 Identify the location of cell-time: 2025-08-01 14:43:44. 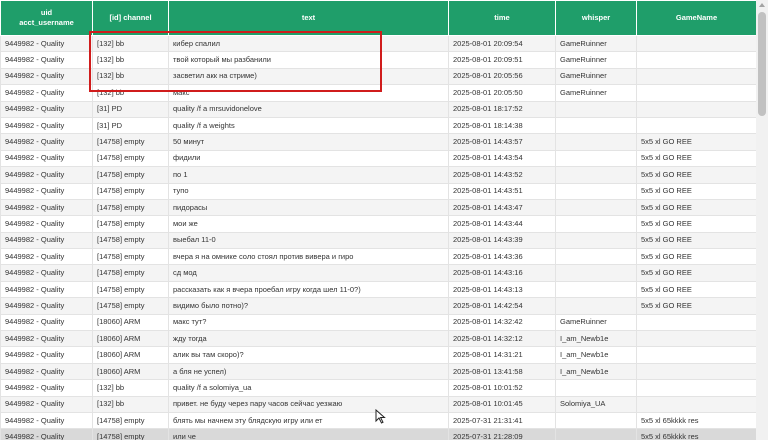
(502, 224).